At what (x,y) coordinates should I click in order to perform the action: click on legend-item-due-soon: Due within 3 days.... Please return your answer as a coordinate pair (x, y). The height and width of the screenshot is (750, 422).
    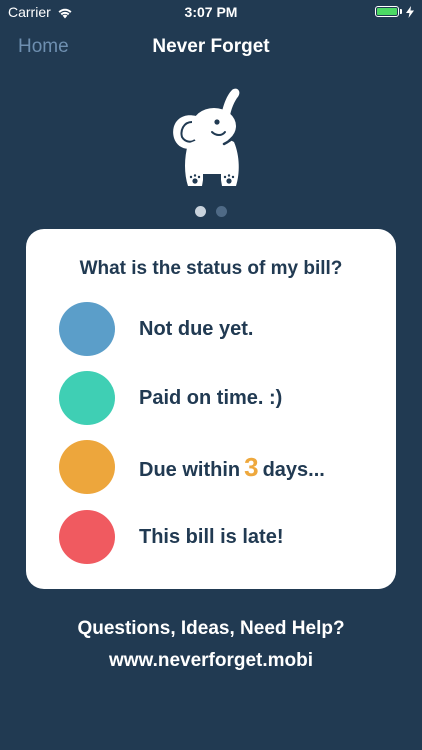
    Looking at the image, I should click on (192, 467).